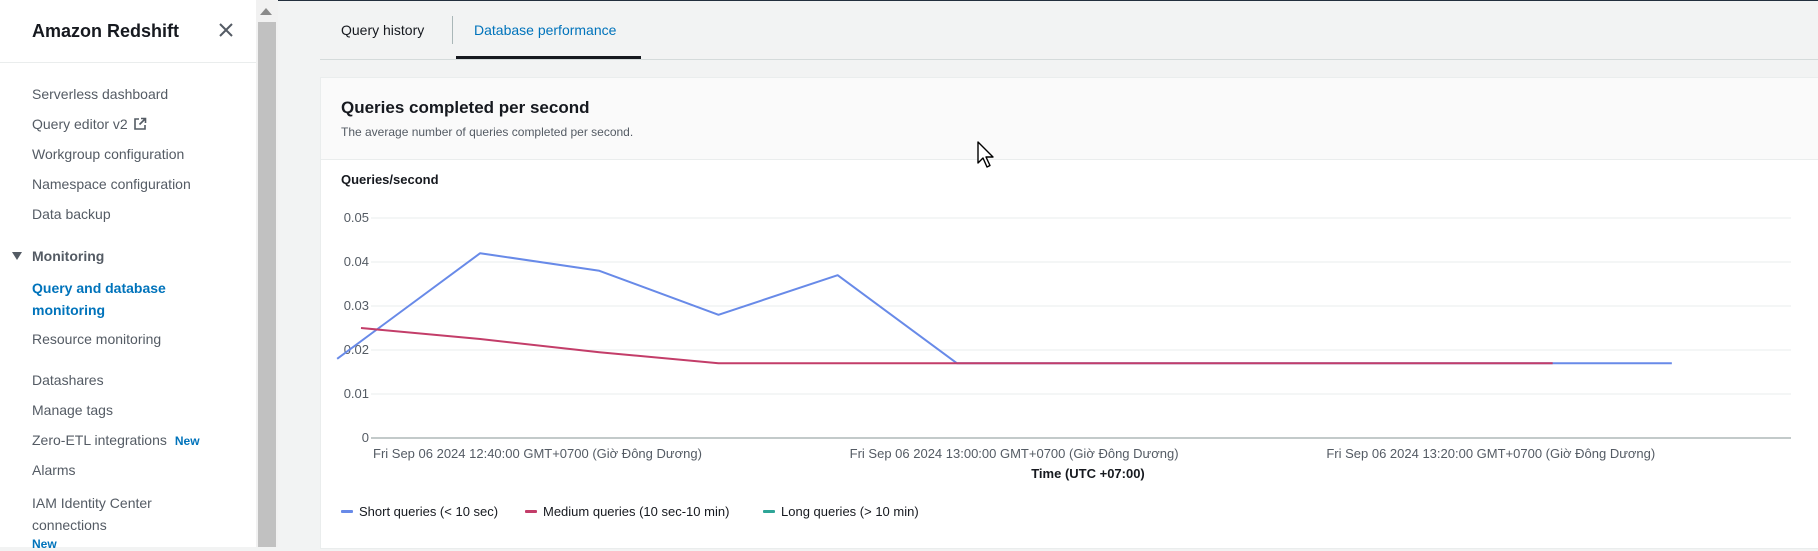 Image resolution: width=1818 pixels, height=551 pixels. Describe the element at coordinates (112, 514) in the screenshot. I see `sidebar-item-iam-identity-center-connections: IAM Identity Center connections` at that location.